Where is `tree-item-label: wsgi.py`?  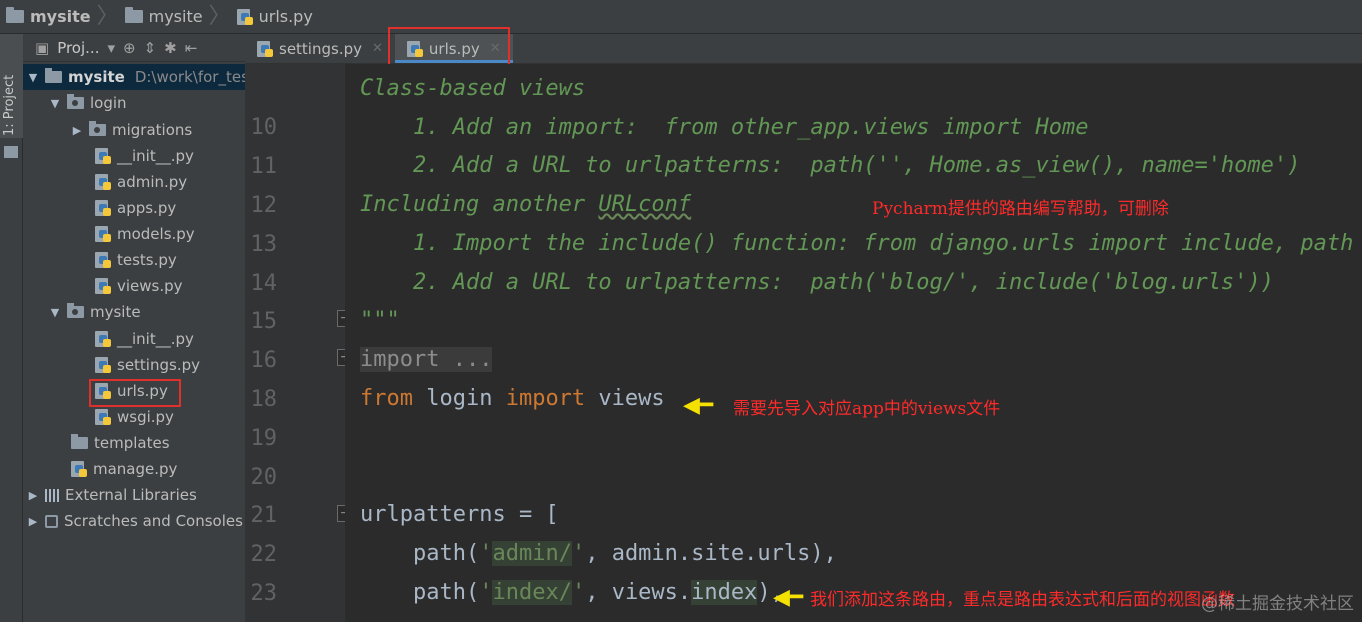 tree-item-label: wsgi.py is located at coordinates (145, 417).